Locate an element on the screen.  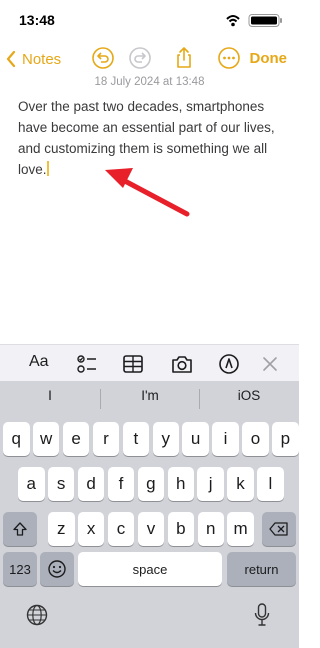
table-icon is located at coordinates (133, 364).